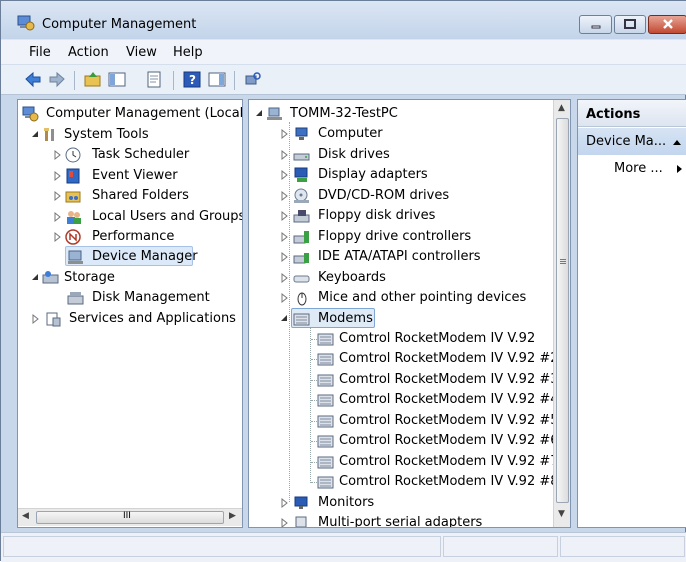 The height and width of the screenshot is (562, 686). I want to click on menu-view: View, so click(141, 52).